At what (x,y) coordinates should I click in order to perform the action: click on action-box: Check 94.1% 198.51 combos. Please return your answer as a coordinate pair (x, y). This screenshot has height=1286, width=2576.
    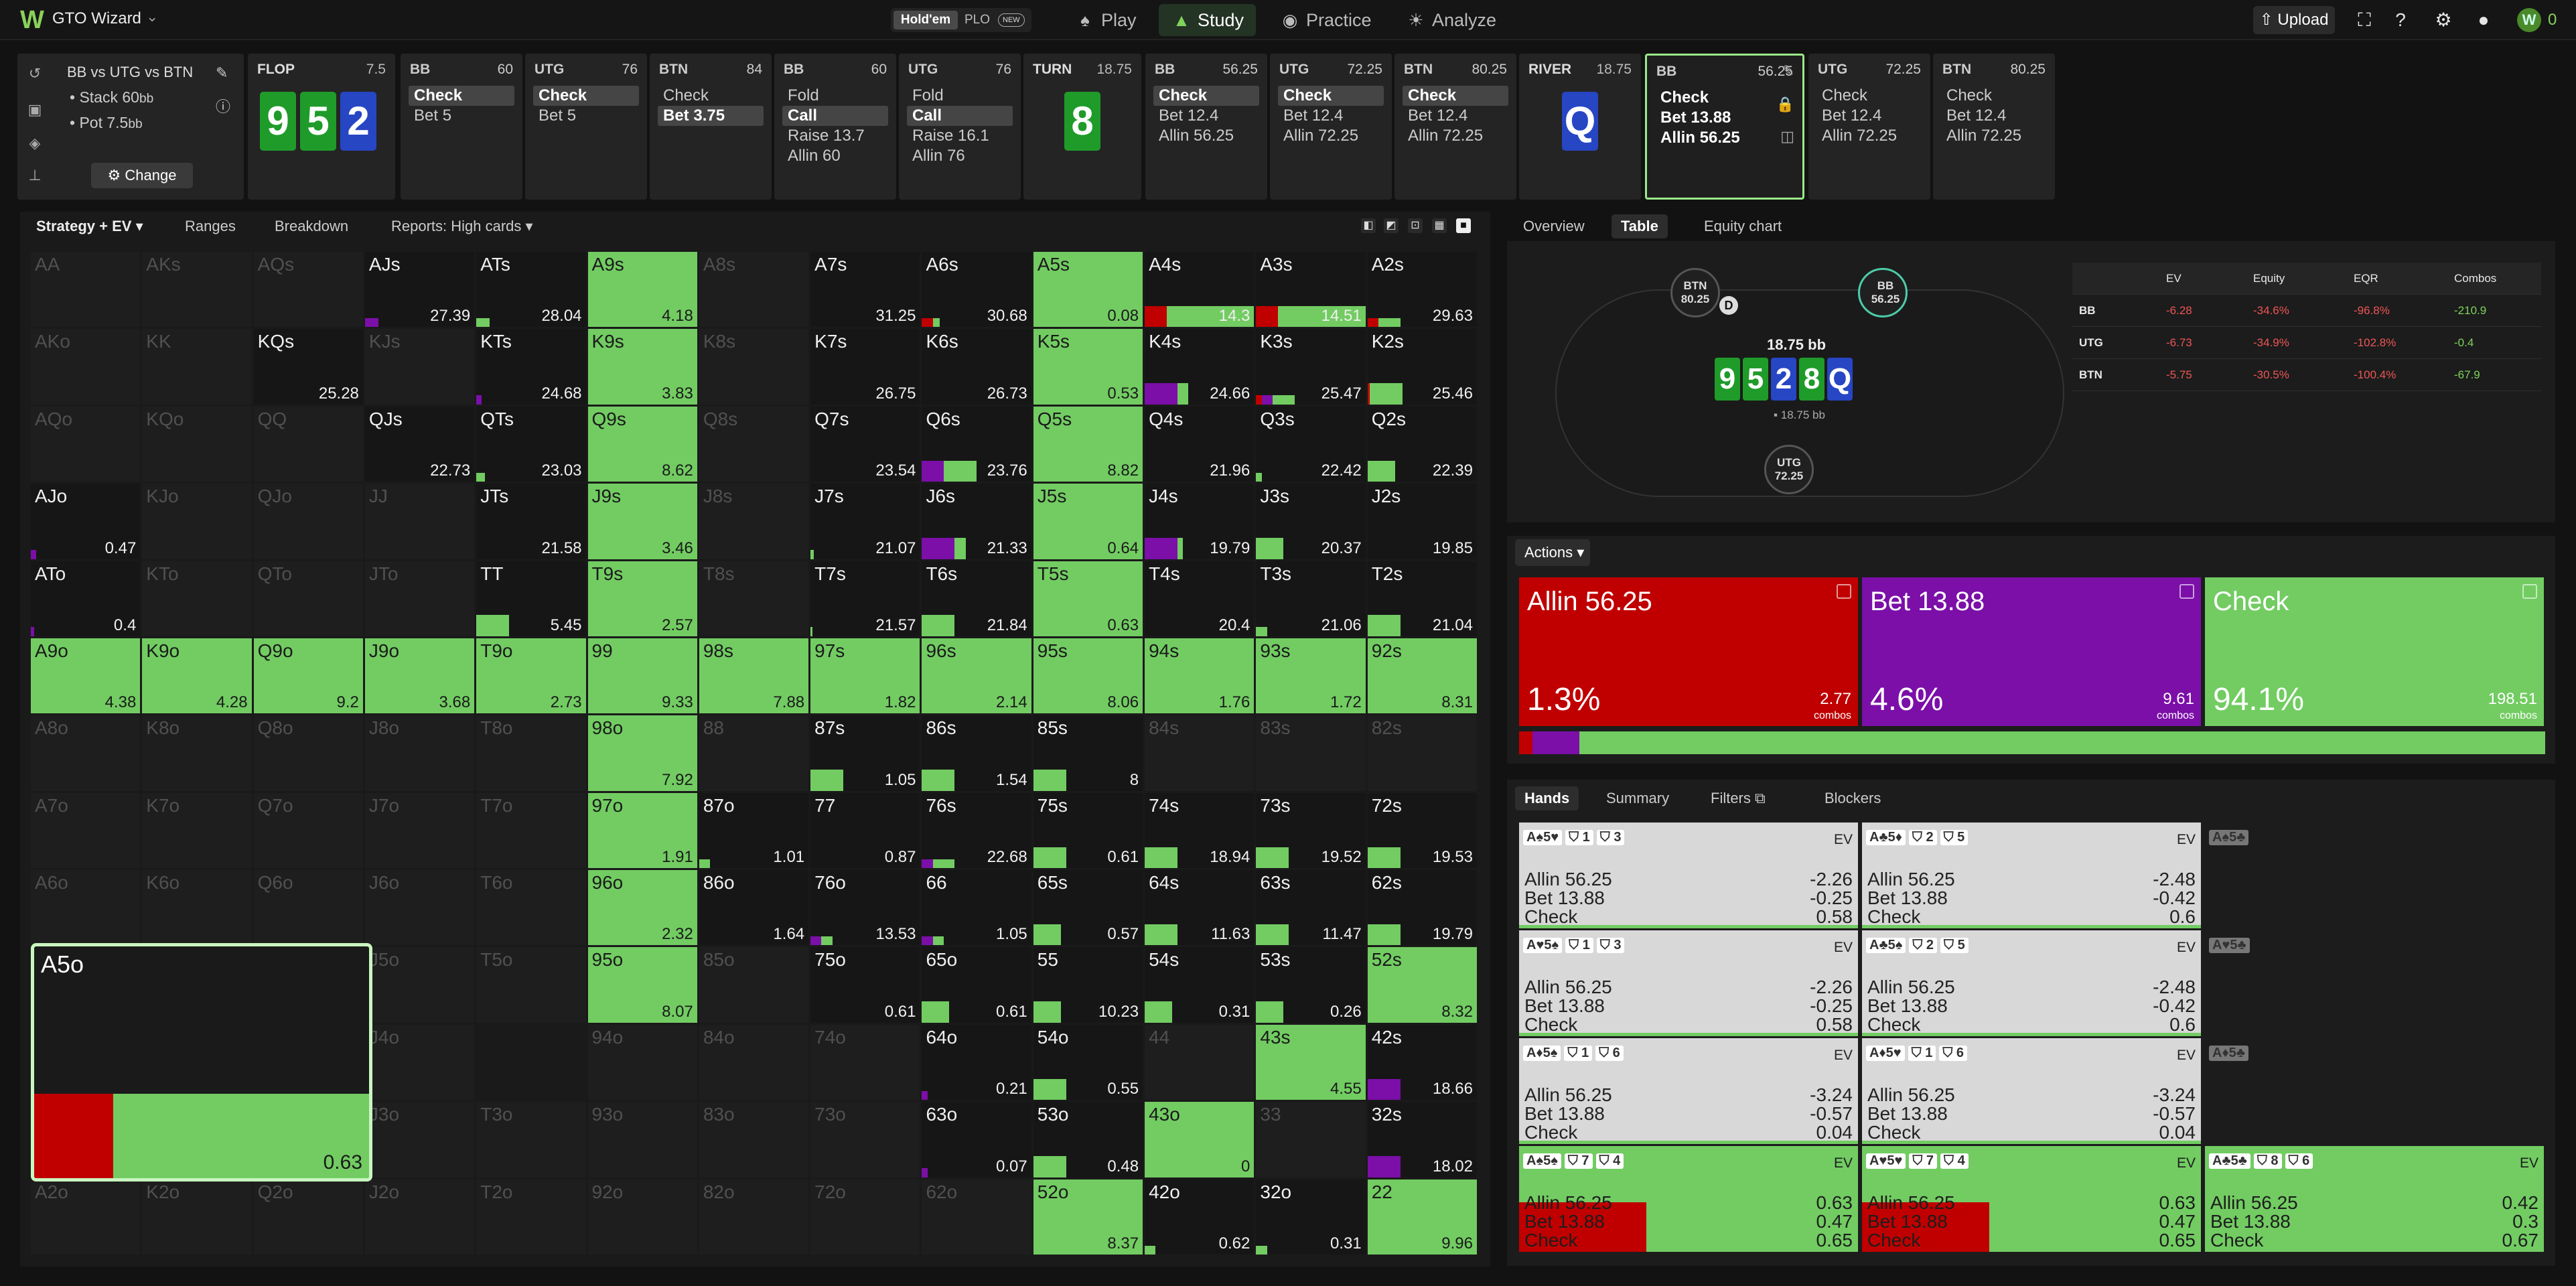
    Looking at the image, I should click on (2374, 651).